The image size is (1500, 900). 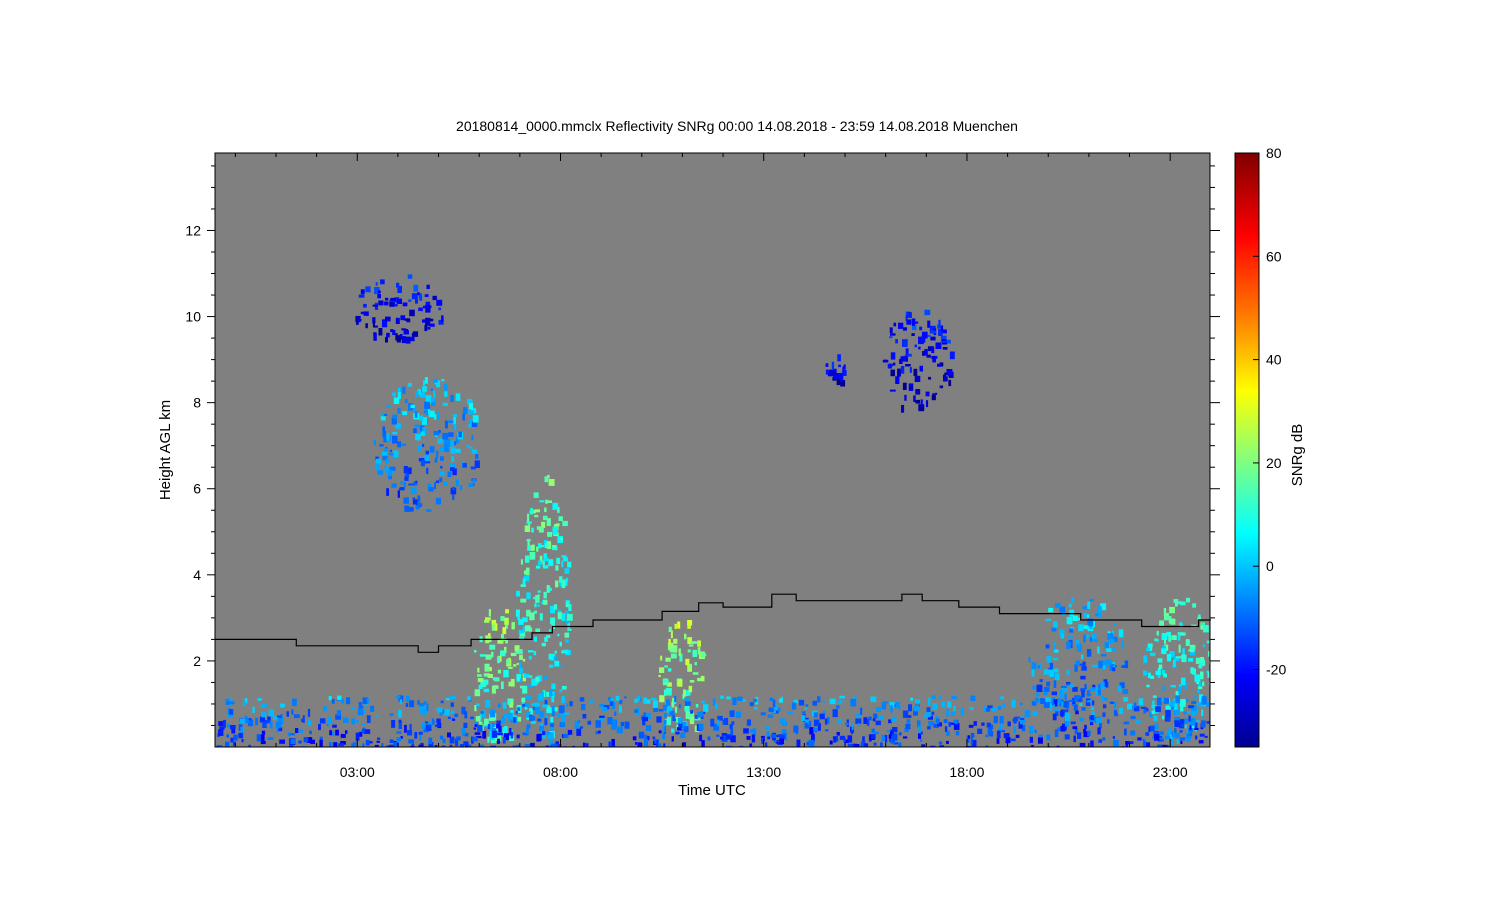 What do you see at coordinates (560, 772) in the screenshot?
I see `x-tick-label: 08:00` at bounding box center [560, 772].